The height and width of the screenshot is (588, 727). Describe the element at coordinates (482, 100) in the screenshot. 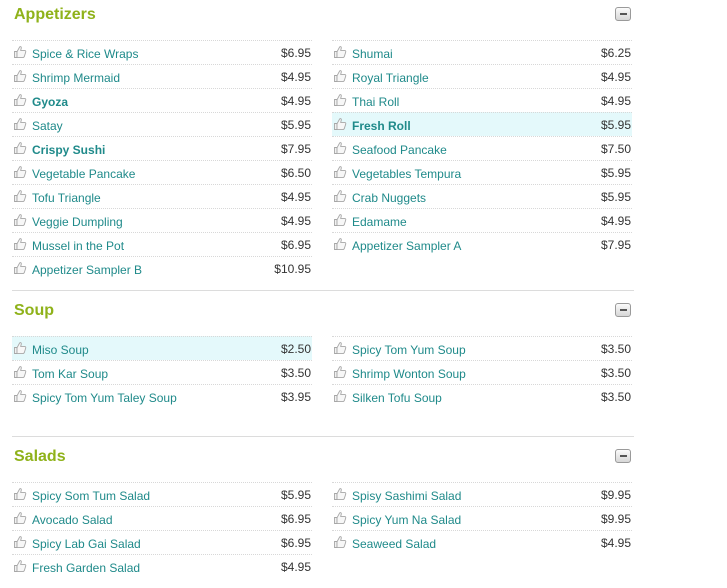

I see `menu-item: Thai Roll $4.95` at that location.